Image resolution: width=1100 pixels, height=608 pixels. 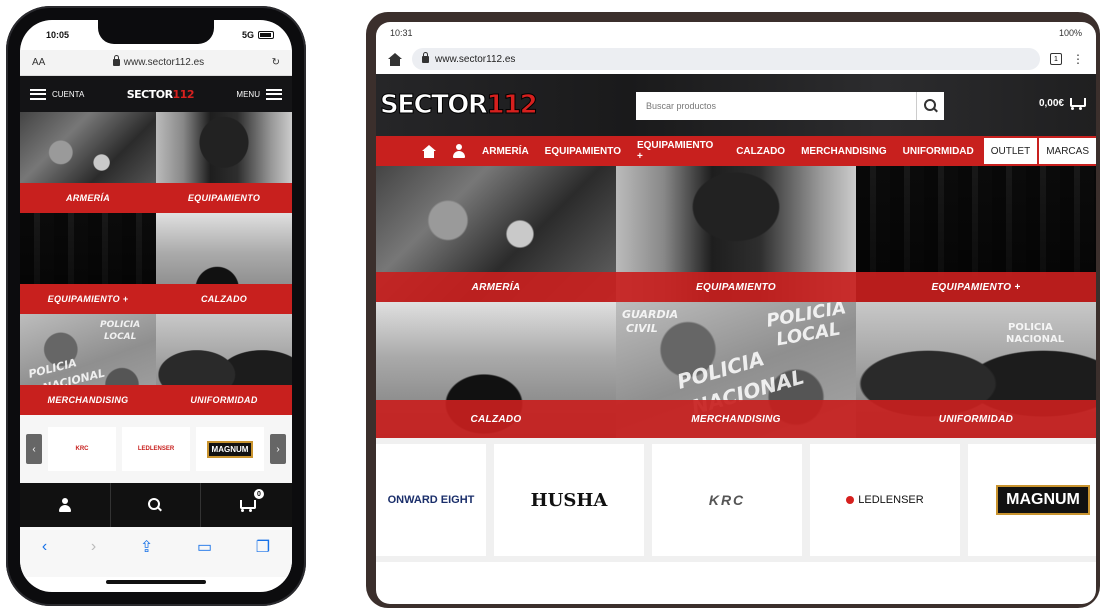 I want to click on back-button: ‹, so click(x=44, y=547).